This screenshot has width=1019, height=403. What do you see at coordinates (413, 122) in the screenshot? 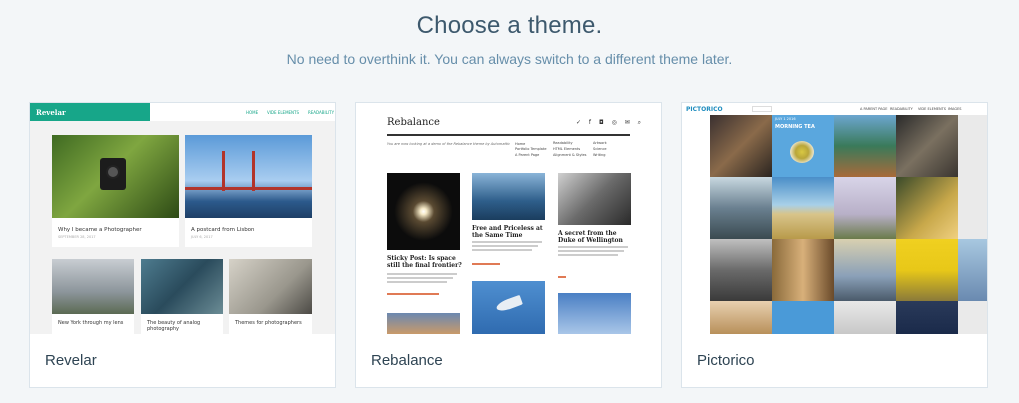
I see `rebalance-logo: Rebalance` at bounding box center [413, 122].